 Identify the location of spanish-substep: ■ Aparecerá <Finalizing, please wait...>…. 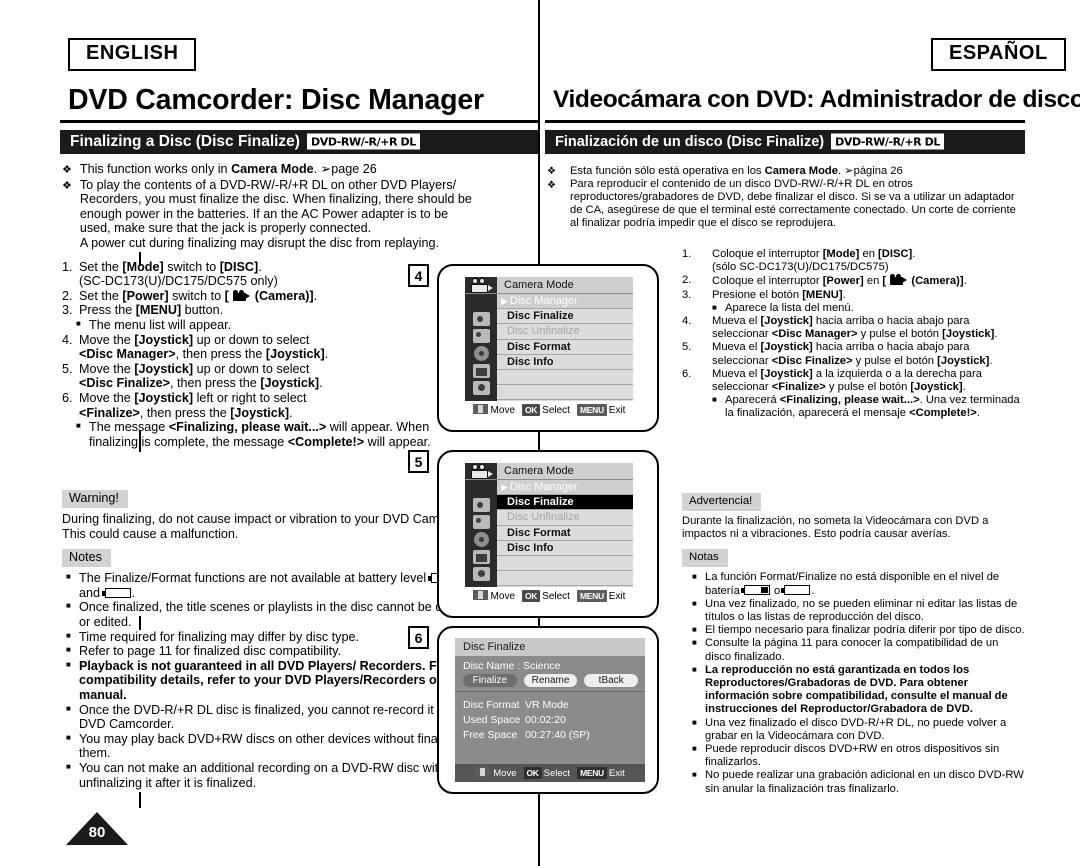
(853, 407).